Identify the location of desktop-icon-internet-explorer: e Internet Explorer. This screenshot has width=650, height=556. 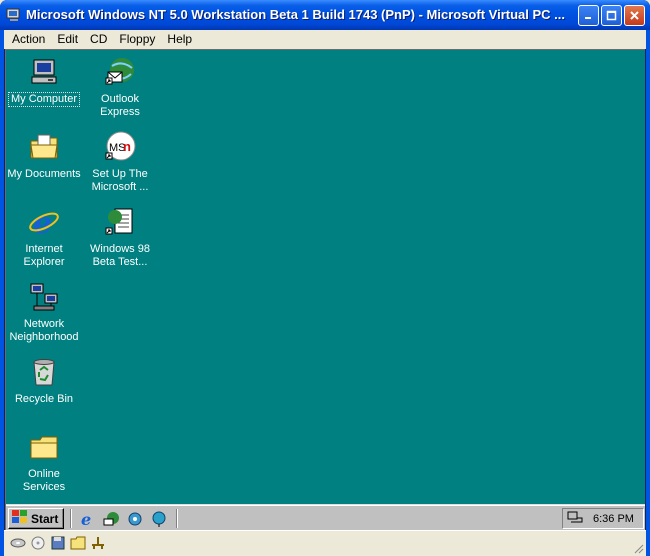
(44, 237).